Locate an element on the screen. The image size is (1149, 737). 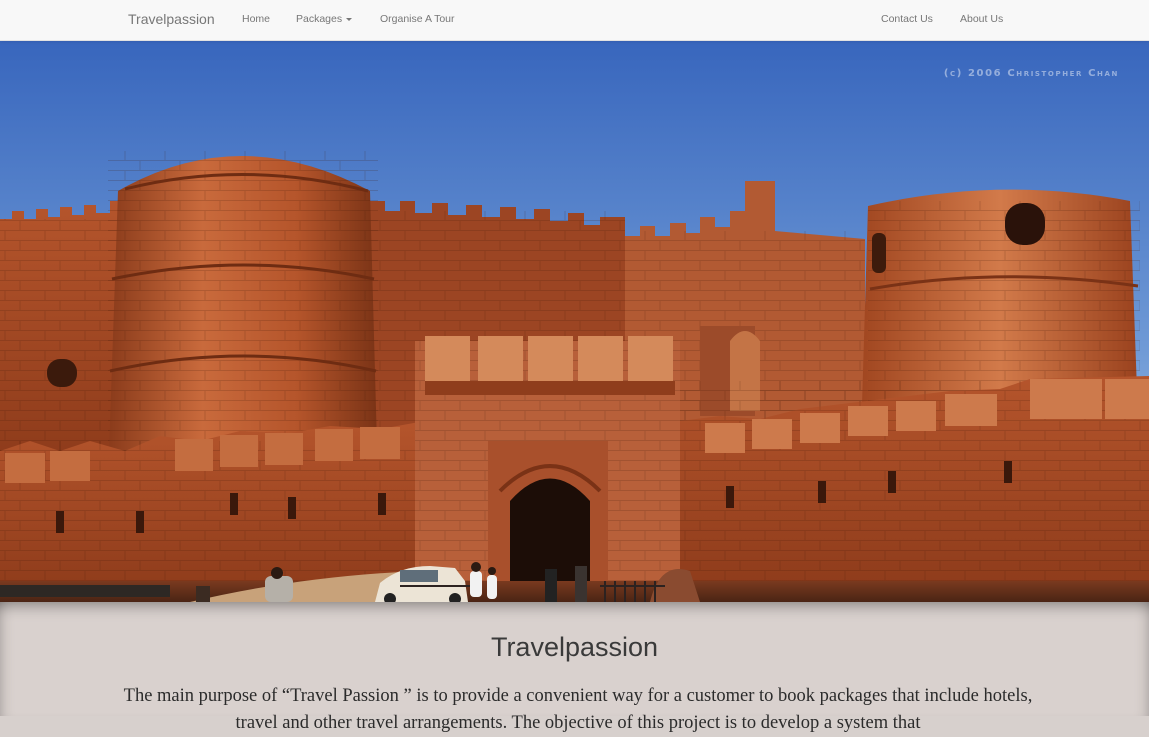
caret-down-icon is located at coordinates (349, 19).